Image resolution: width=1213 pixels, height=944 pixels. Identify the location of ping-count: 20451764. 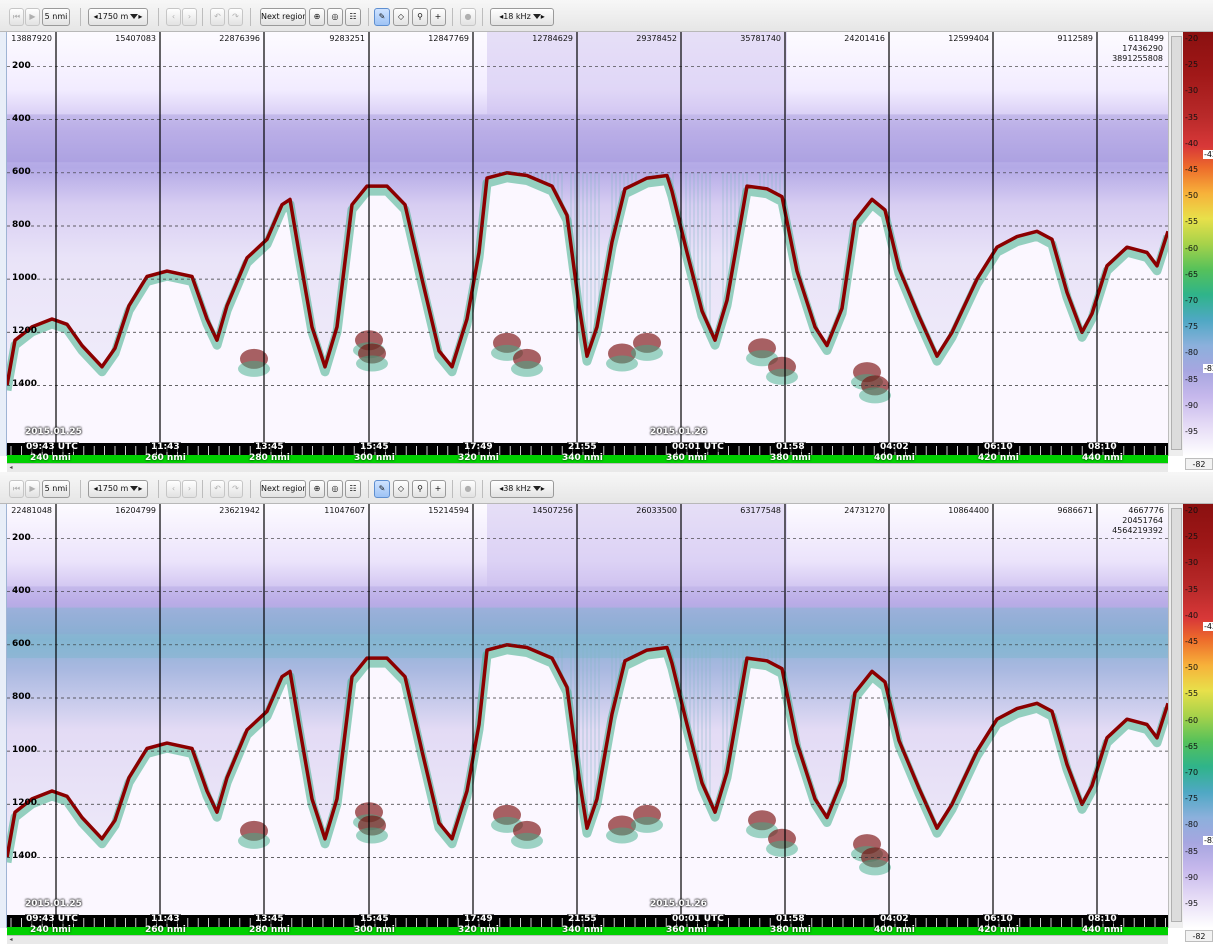
(1142, 520).